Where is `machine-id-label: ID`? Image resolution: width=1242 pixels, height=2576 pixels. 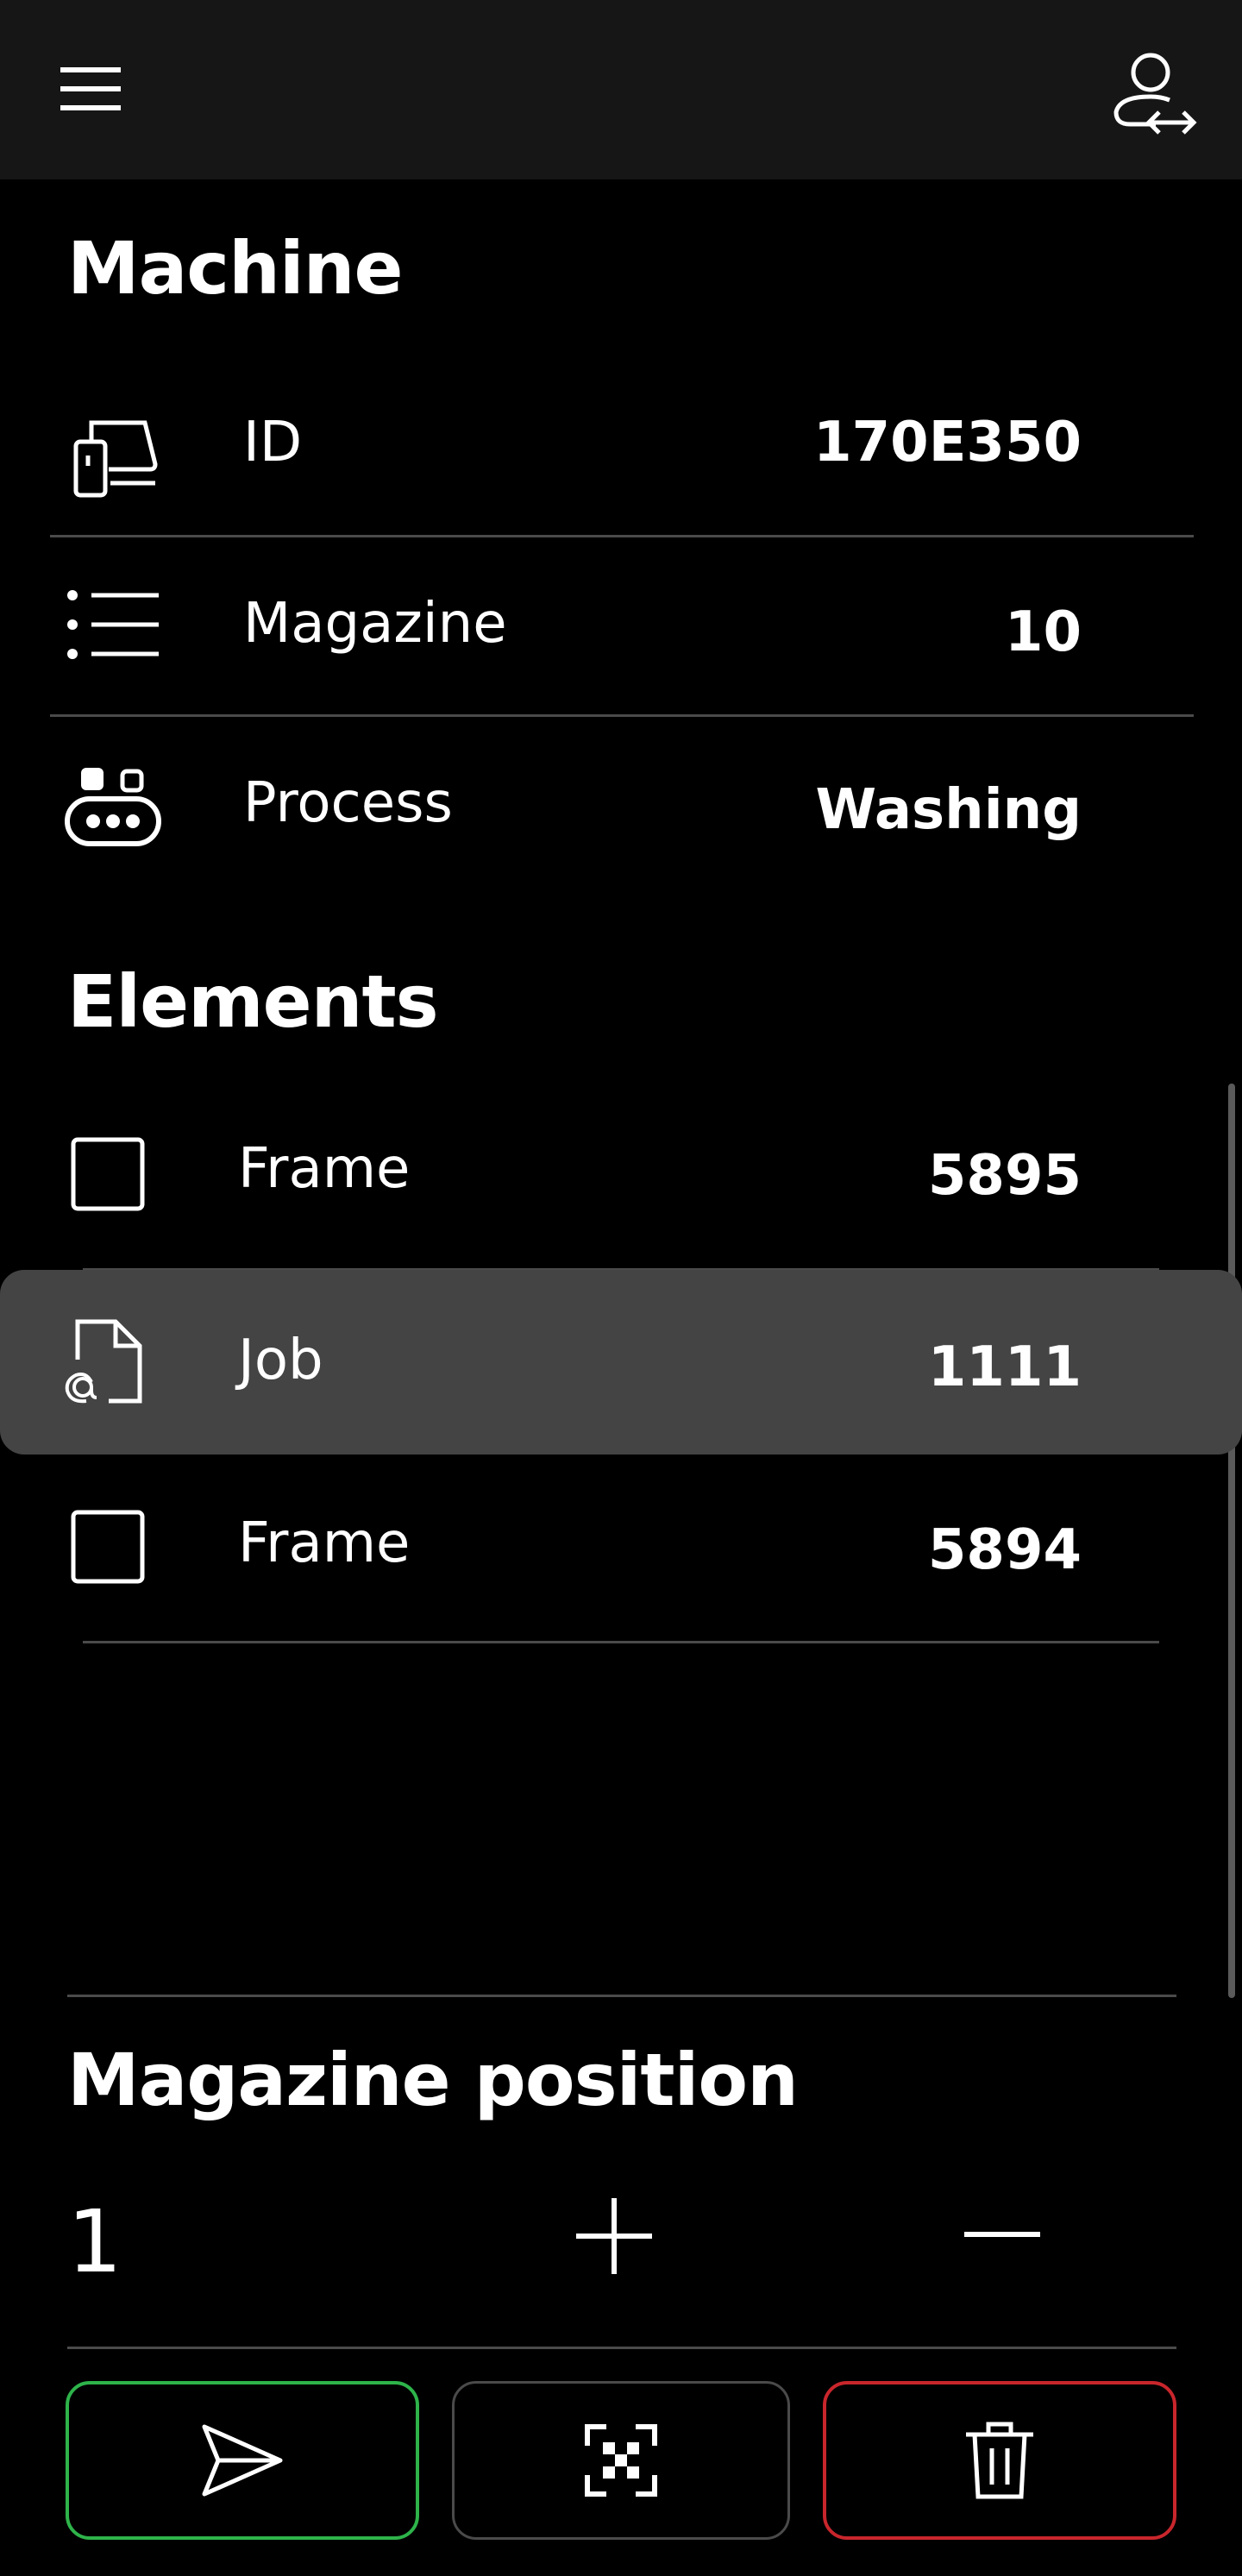
machine-id-label: ID is located at coordinates (273, 442).